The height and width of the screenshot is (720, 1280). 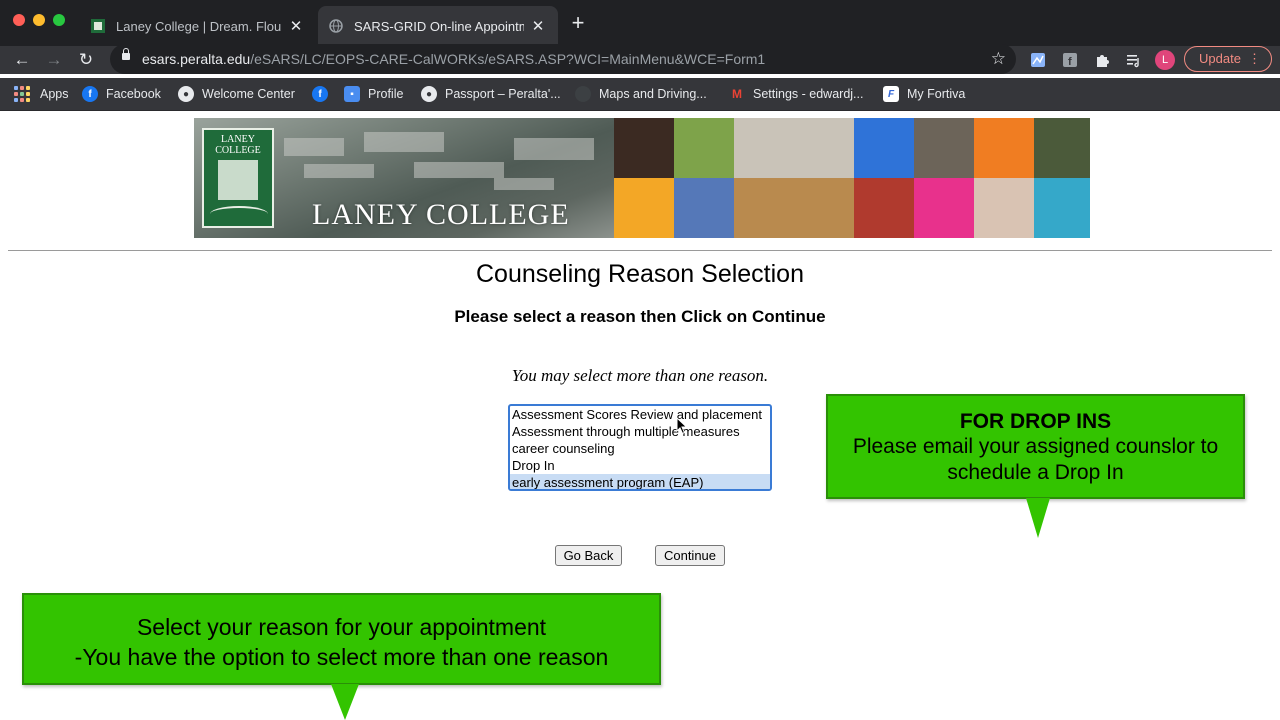 What do you see at coordinates (238, 178) in the screenshot?
I see `laney-logo: LANEY COLLEGE` at bounding box center [238, 178].